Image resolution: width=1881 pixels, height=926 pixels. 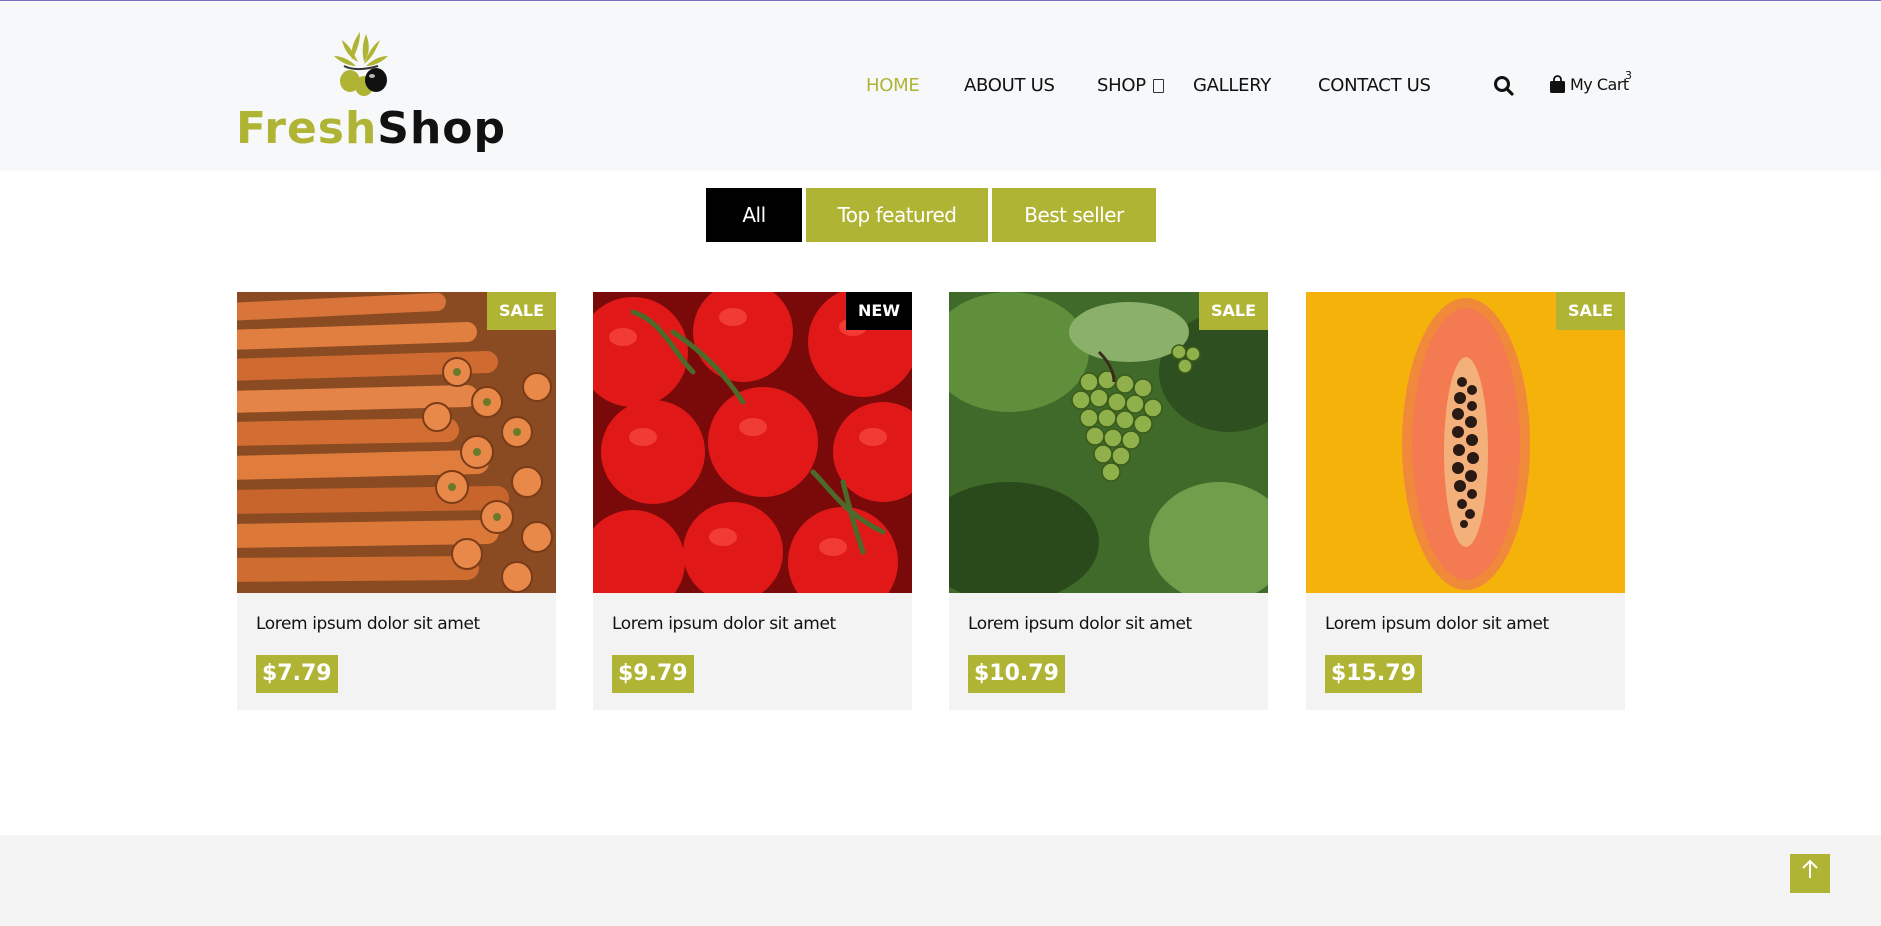 I want to click on product-card: NEW Lorem ipsum dolor sit amet $9.79, so click(x=752, y=501).